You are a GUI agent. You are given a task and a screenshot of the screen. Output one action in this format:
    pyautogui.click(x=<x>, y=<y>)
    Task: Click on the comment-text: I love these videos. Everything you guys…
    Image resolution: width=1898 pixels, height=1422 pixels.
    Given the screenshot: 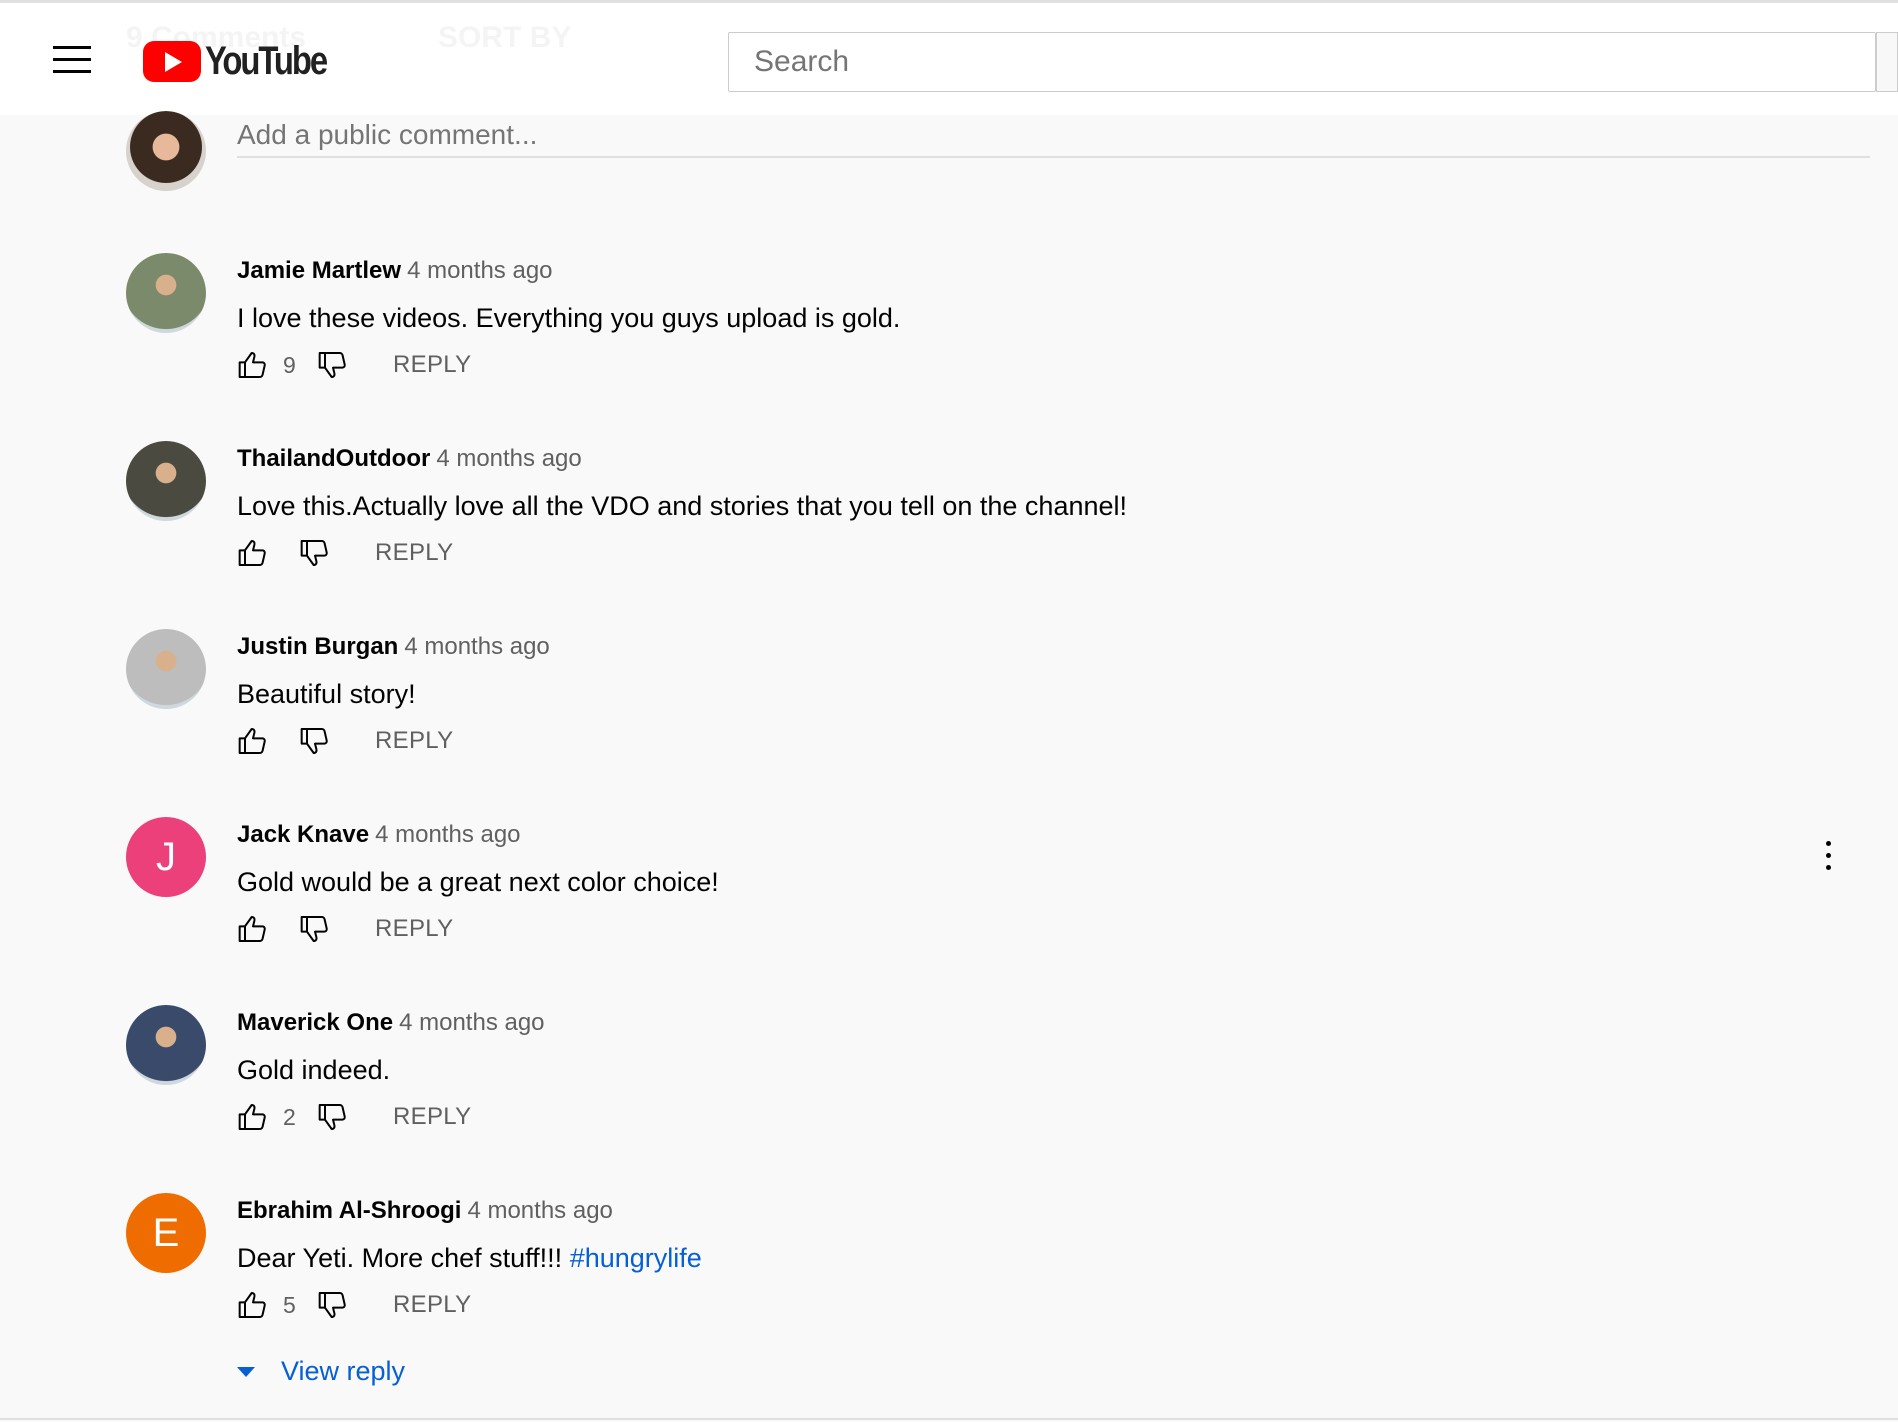 What is the action you would take?
    pyautogui.click(x=568, y=318)
    